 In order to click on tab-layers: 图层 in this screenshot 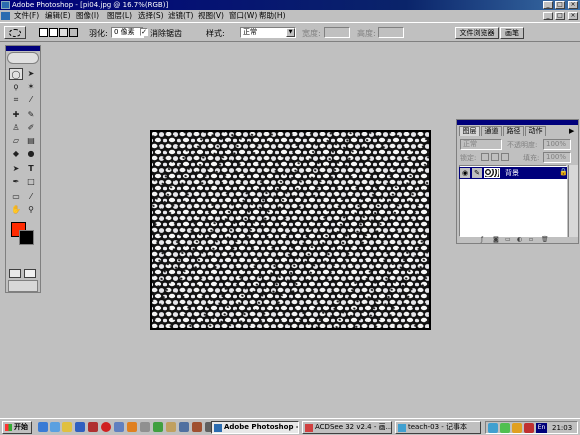, I will do `click(469, 131)`.